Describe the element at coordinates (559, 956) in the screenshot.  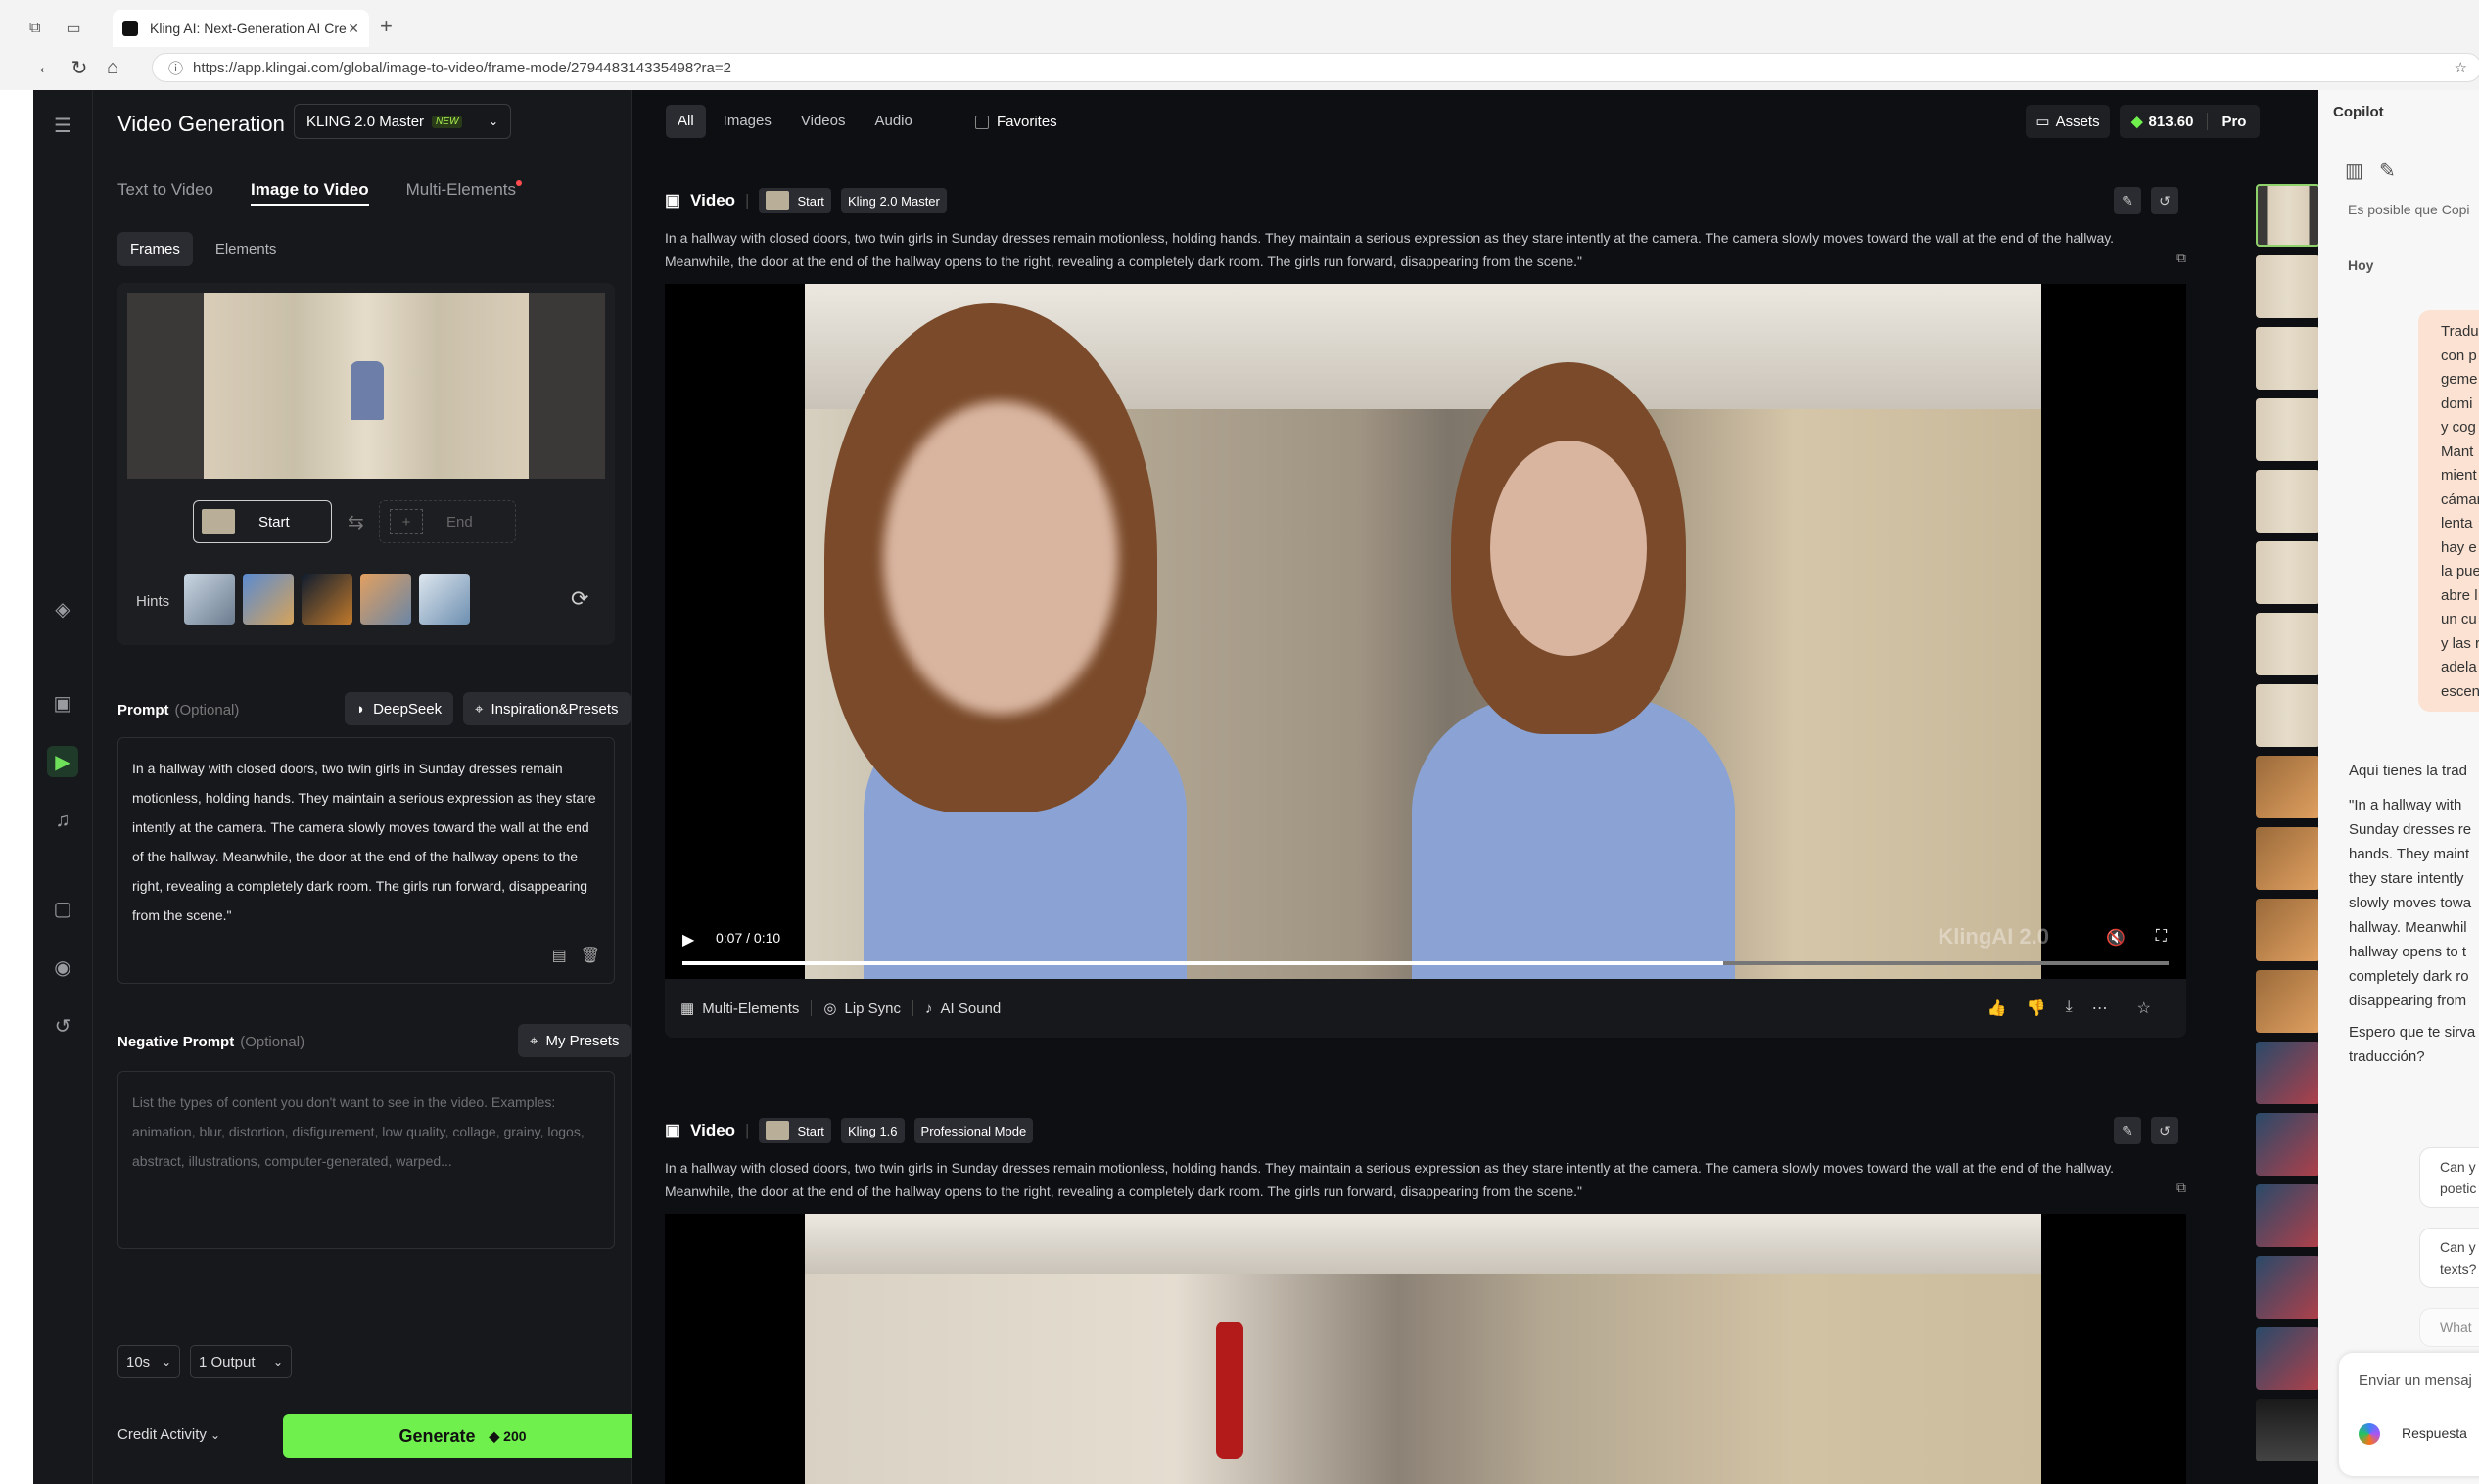
I see `save-preset-icon: ▤` at that location.